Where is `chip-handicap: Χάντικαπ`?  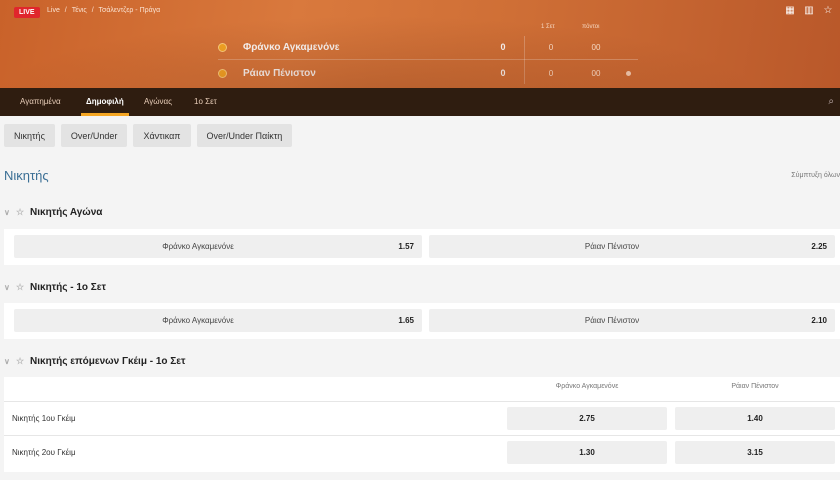 chip-handicap: Χάντικαπ is located at coordinates (162, 135).